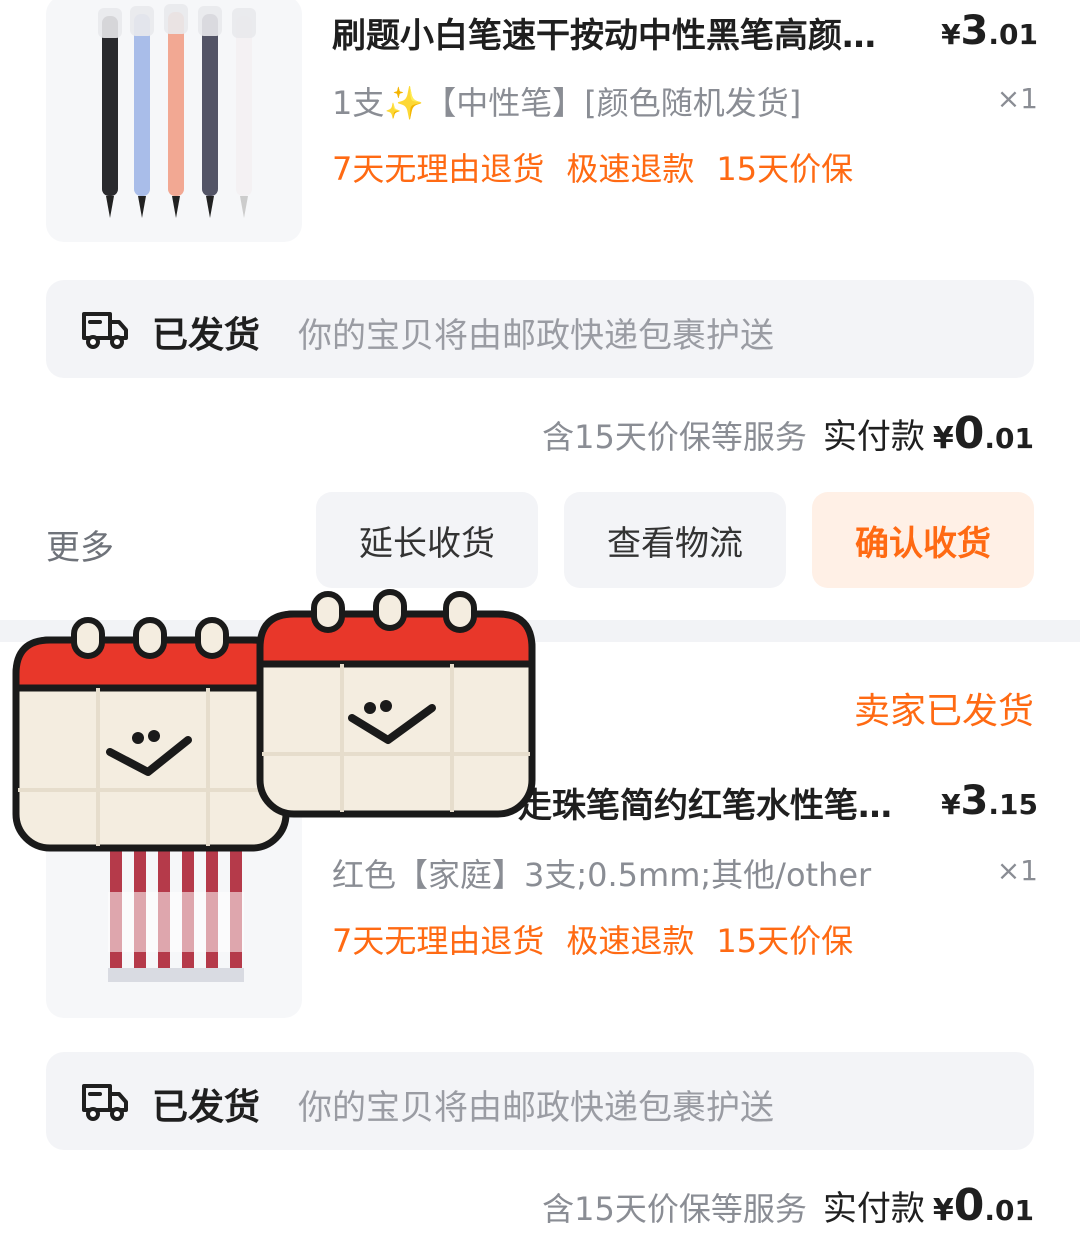 This screenshot has width=1080, height=1260. I want to click on view-logistics-button: 查看物流, so click(675, 540).